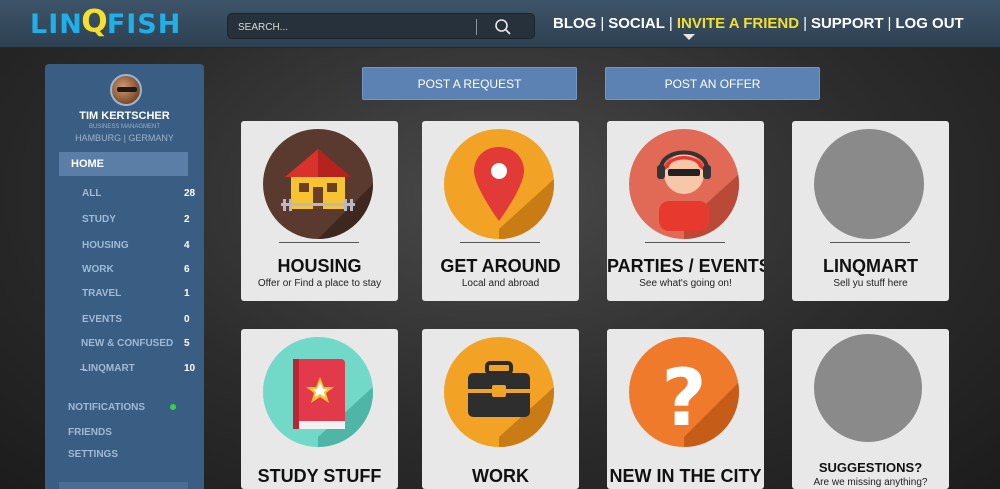  I want to click on linqfish-logo: LINQFISH, so click(106, 22).